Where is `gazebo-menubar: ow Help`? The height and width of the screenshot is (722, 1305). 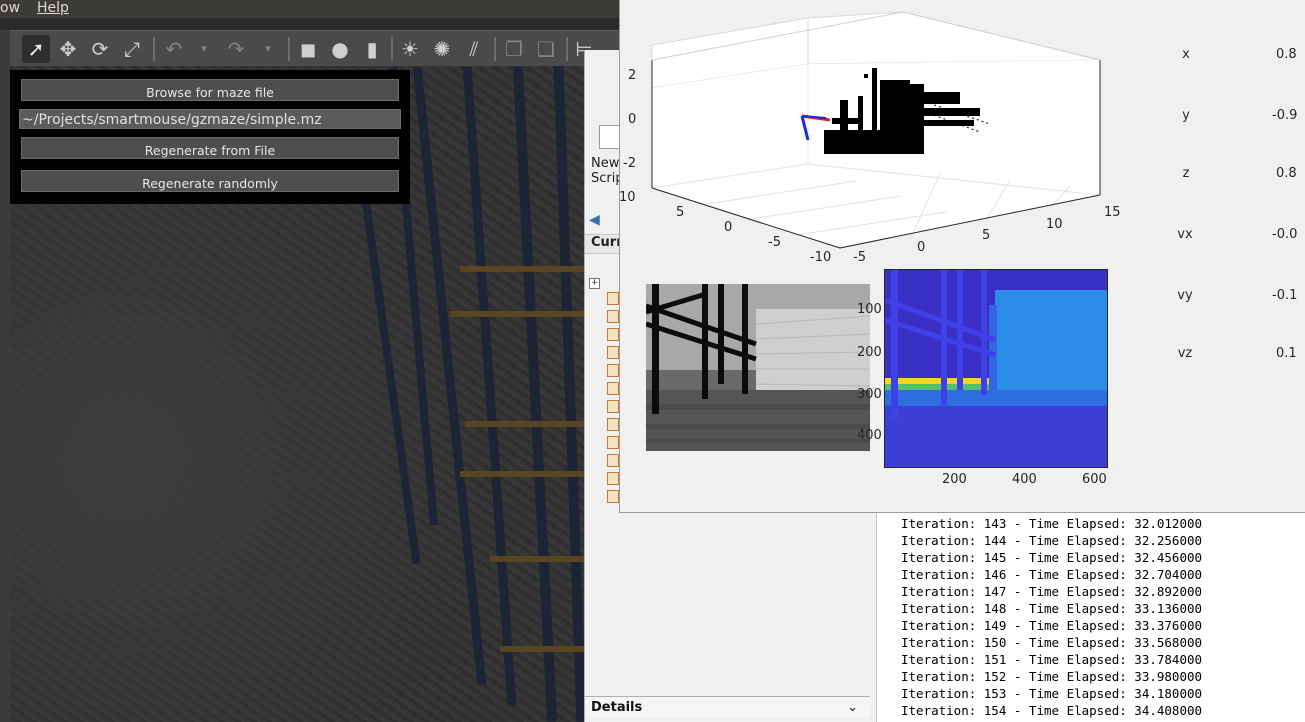 gazebo-menubar: ow Help is located at coordinates (310, 9).